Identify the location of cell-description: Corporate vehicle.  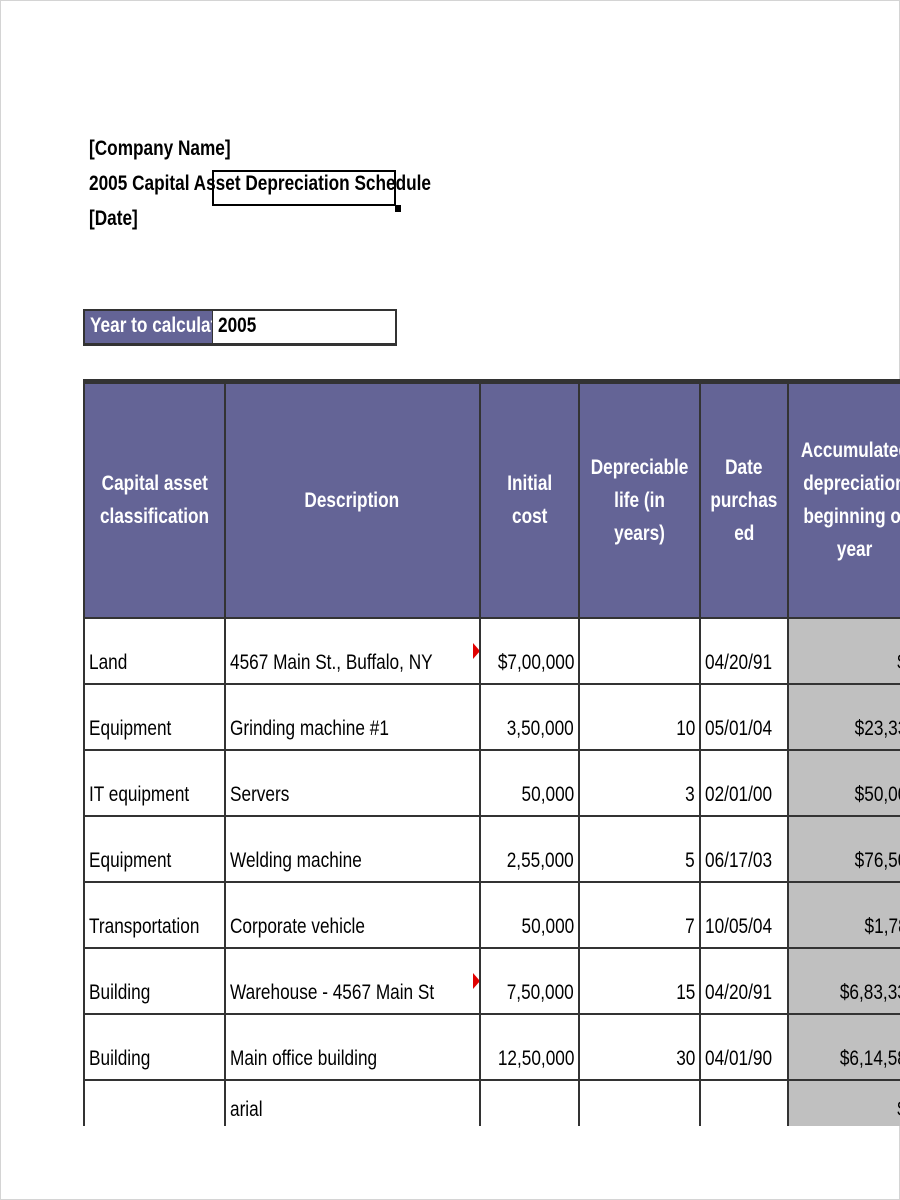
(352, 914).